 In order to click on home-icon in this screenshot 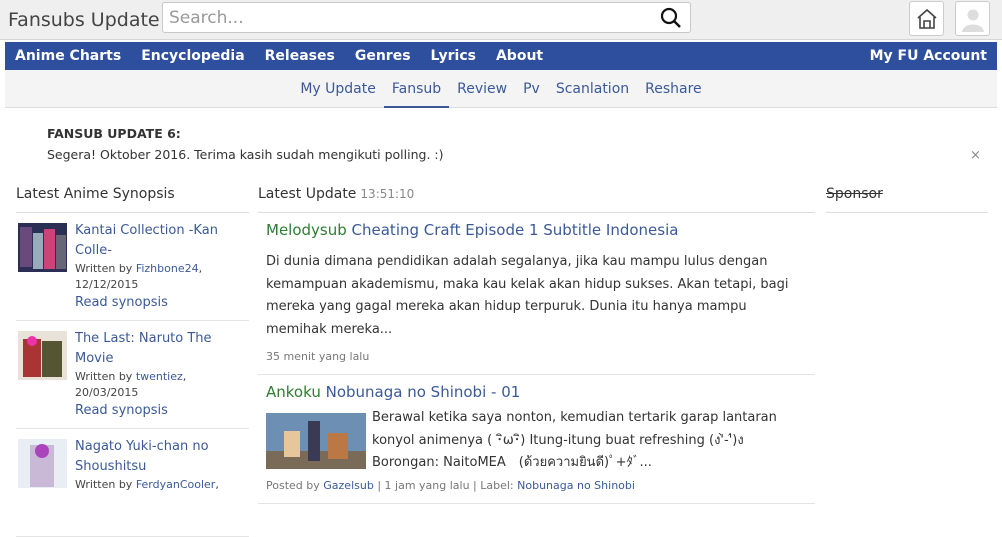, I will do `click(927, 18)`.